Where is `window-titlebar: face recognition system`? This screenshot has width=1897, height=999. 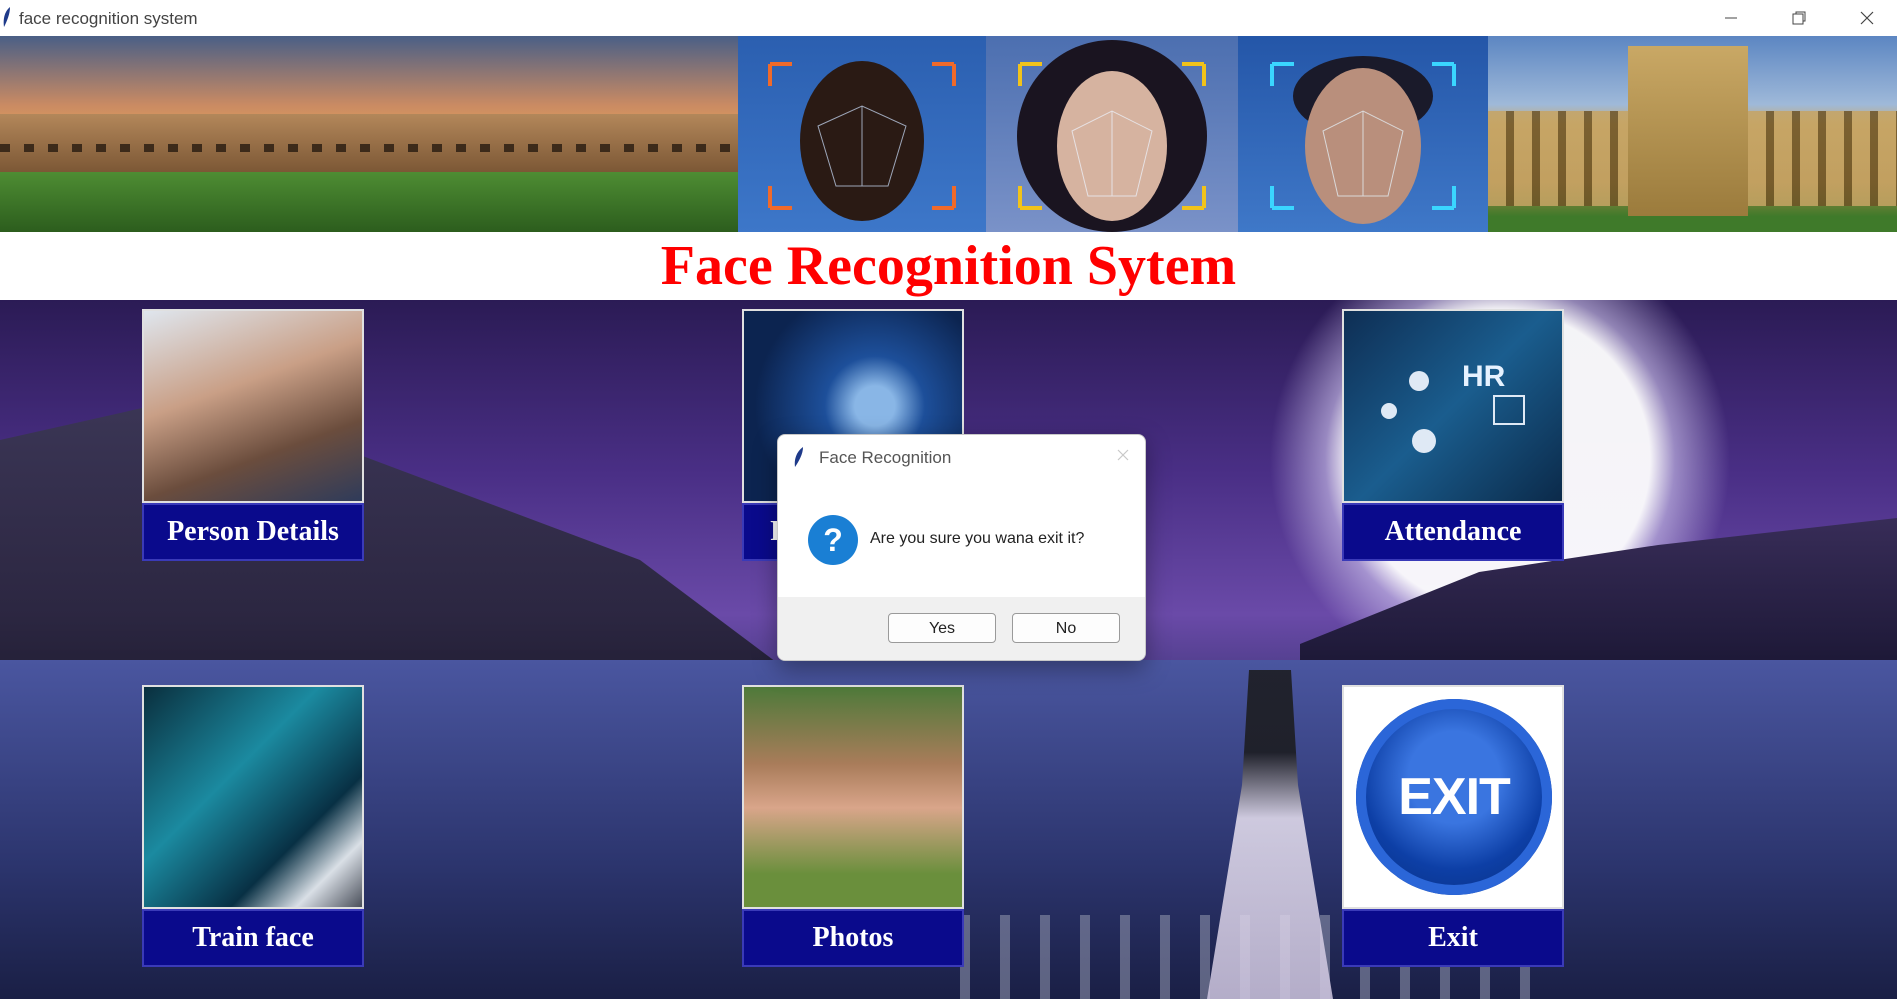 window-titlebar: face recognition system is located at coordinates (948, 18).